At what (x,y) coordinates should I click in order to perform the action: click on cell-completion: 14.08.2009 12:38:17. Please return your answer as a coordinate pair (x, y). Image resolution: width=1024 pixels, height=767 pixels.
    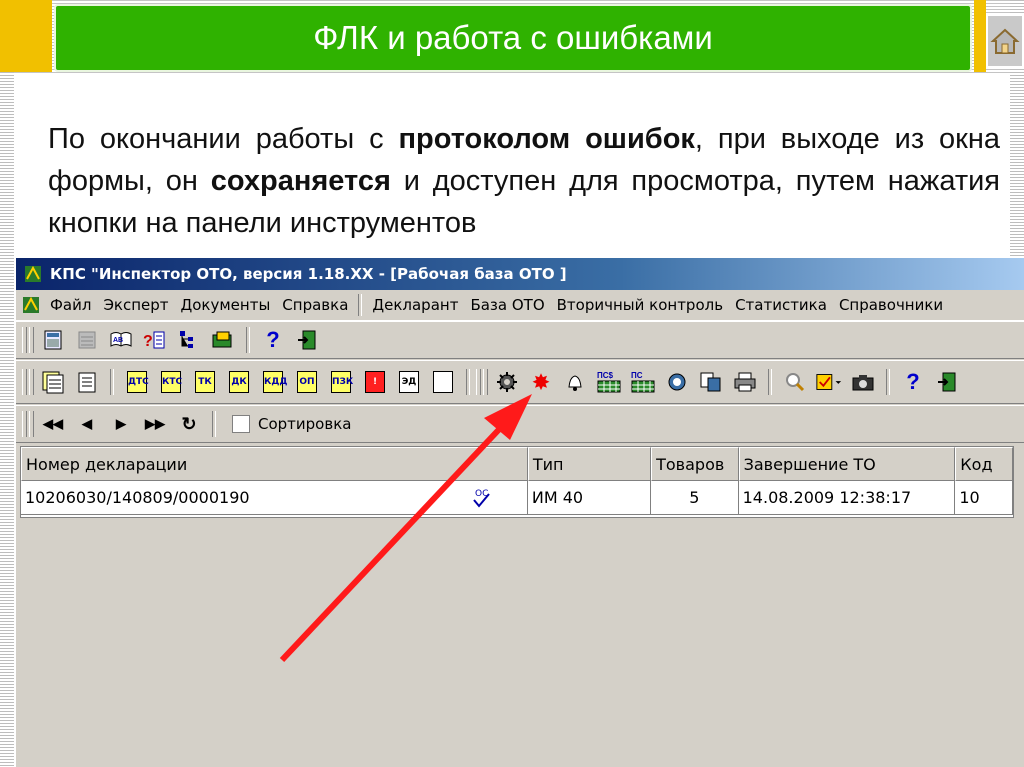
    Looking at the image, I should click on (847, 498).